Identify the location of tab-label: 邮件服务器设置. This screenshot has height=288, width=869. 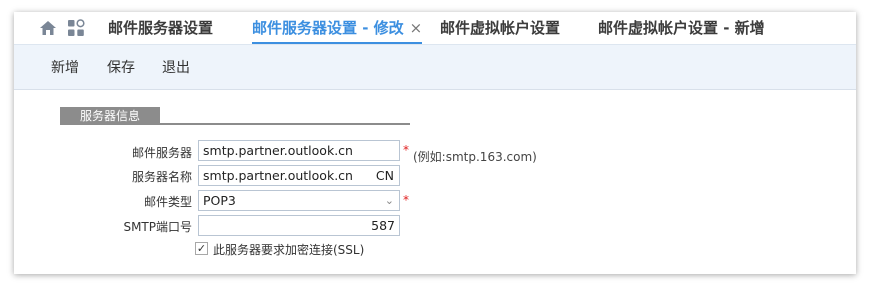
(161, 28).